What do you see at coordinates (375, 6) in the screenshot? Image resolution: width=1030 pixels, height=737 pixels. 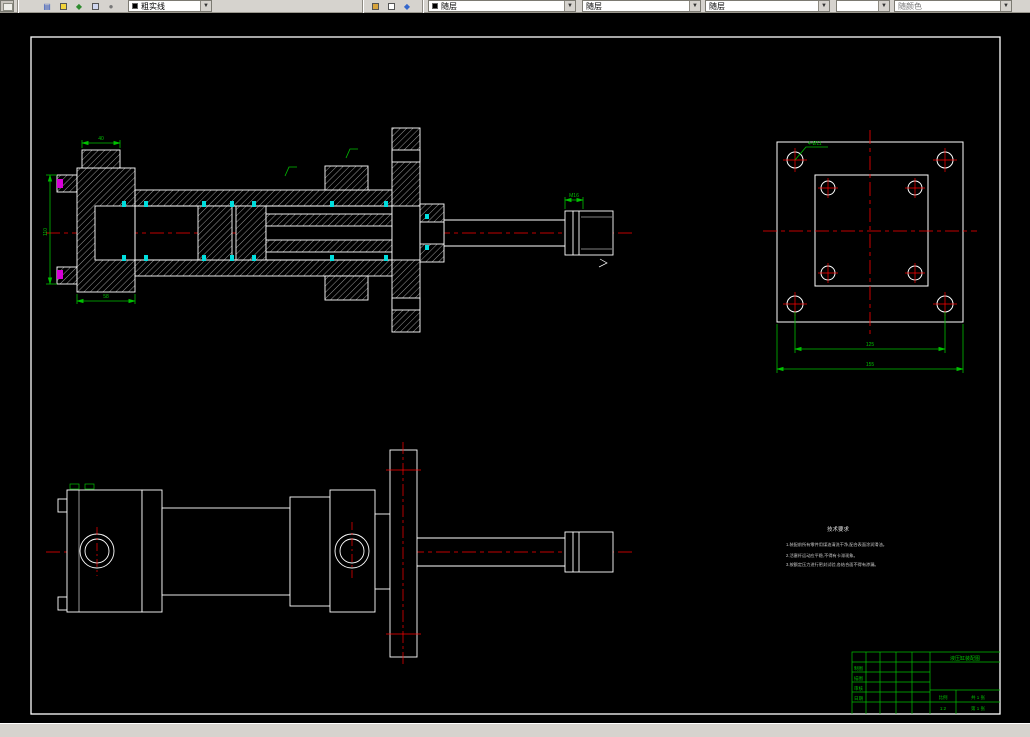 I see `make-layer-current-button` at bounding box center [375, 6].